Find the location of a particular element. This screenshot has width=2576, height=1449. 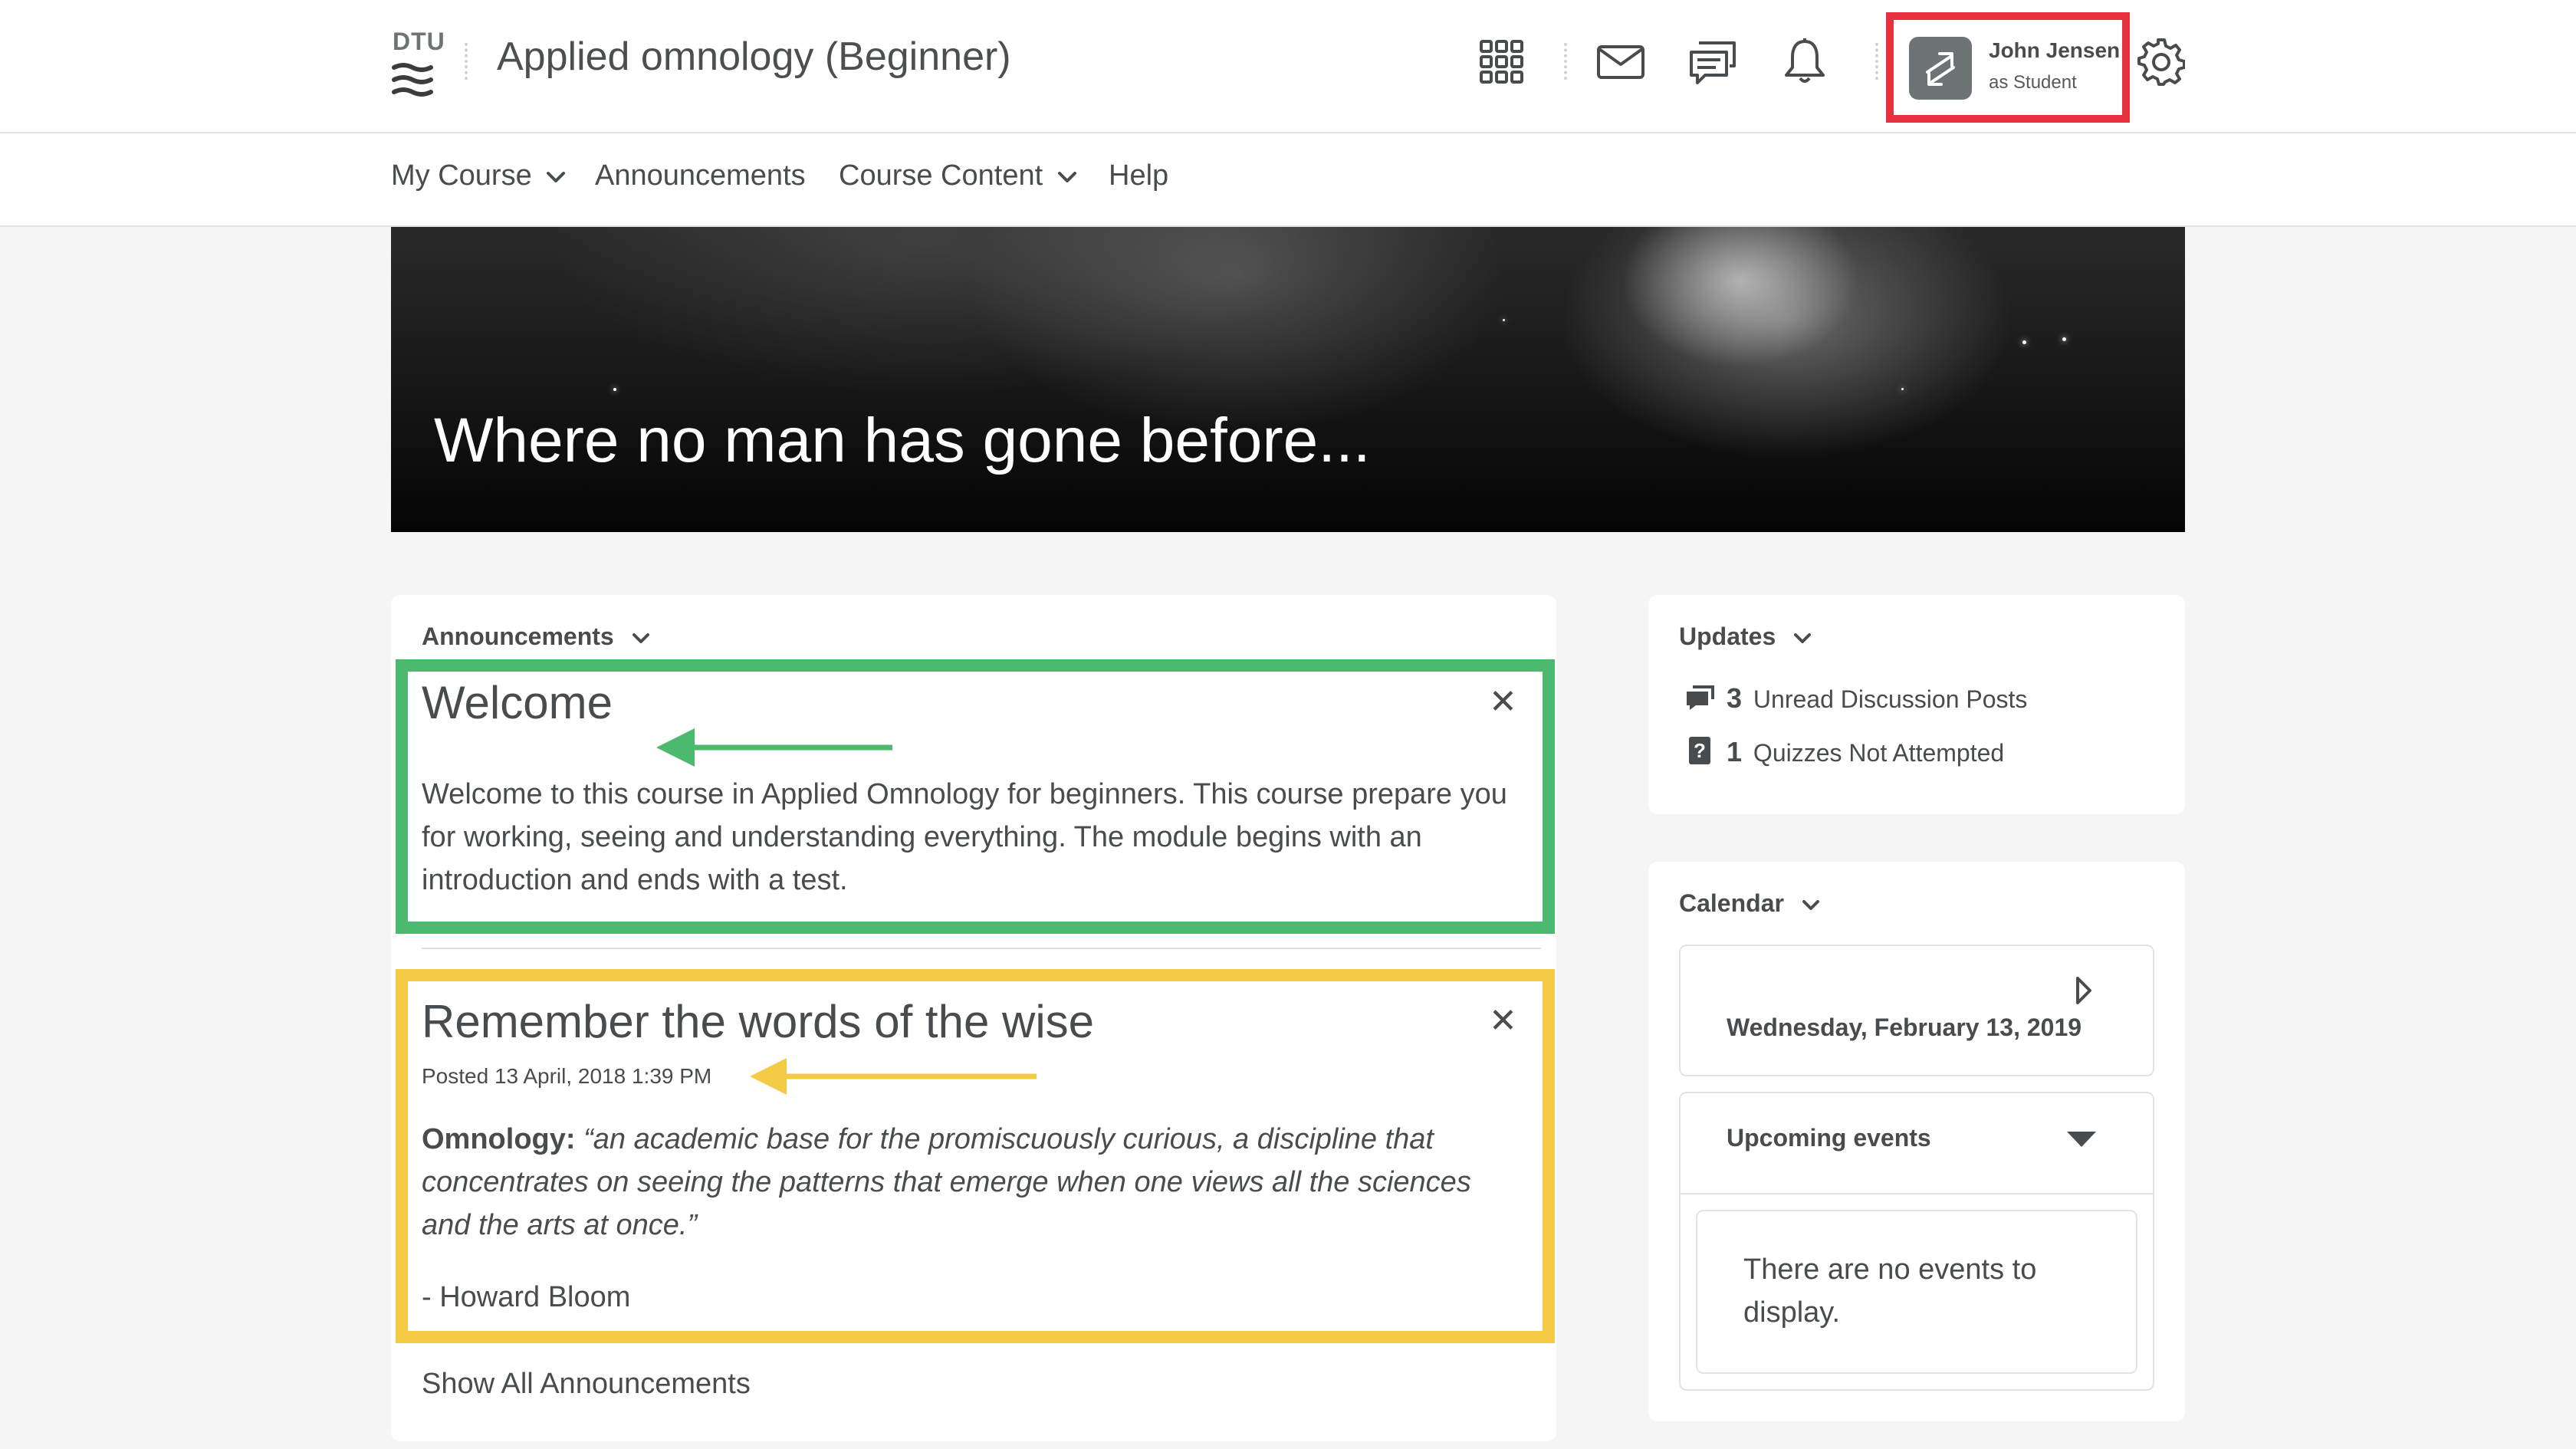

nav-label: Help is located at coordinates (1139, 176).